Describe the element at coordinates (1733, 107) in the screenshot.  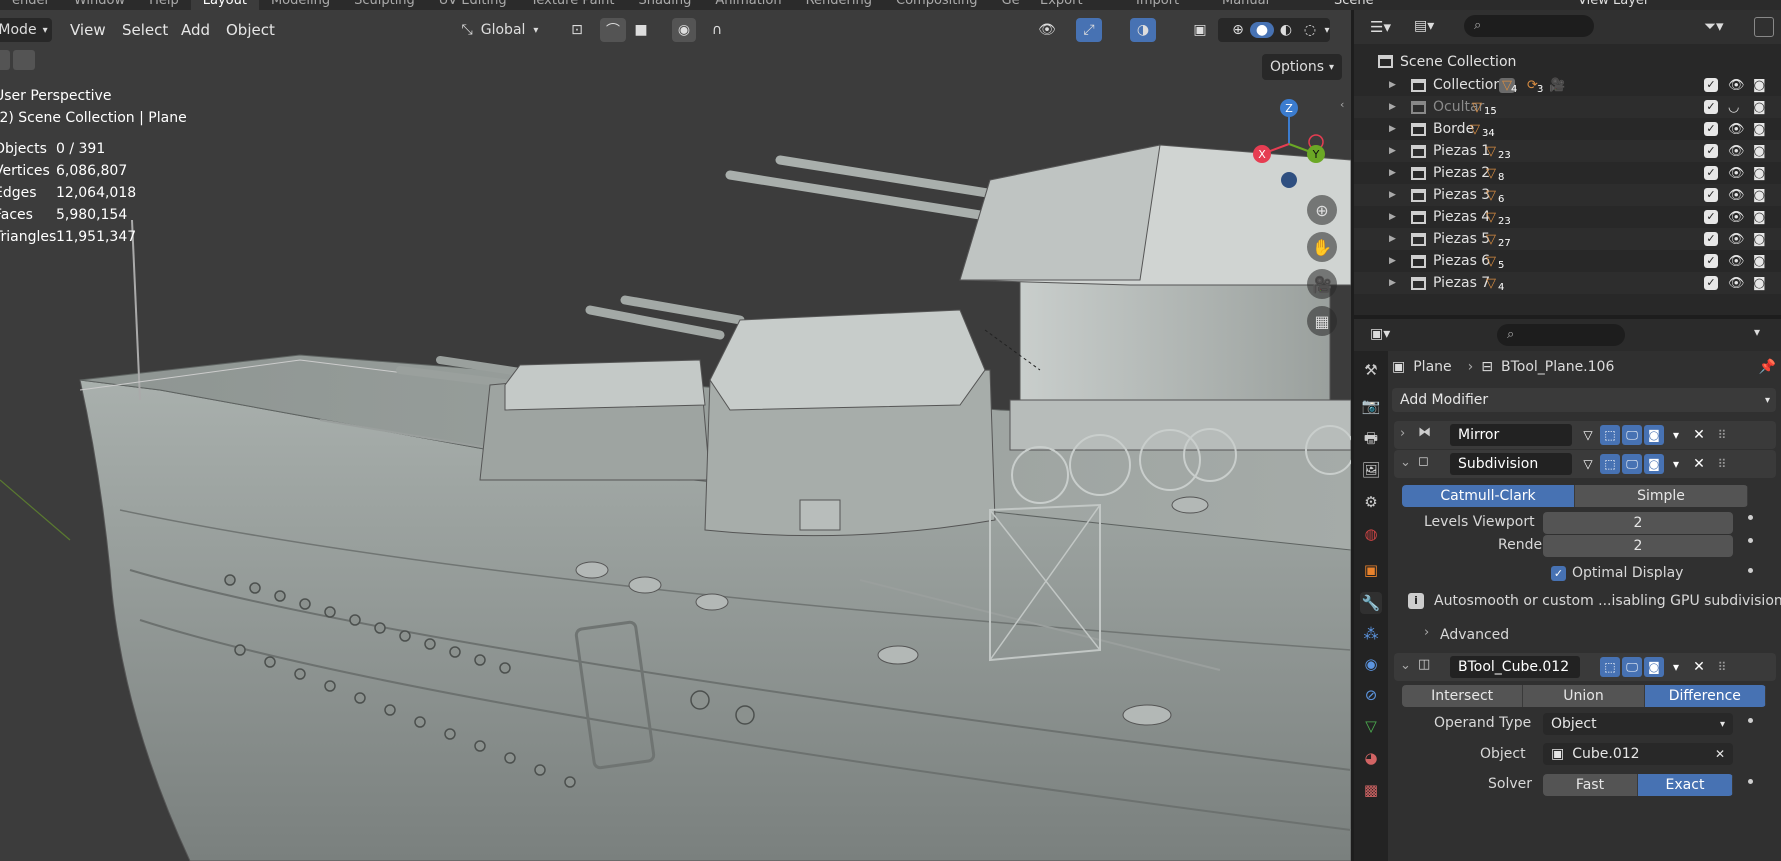
I see `eye-closed-icon: ◡` at that location.